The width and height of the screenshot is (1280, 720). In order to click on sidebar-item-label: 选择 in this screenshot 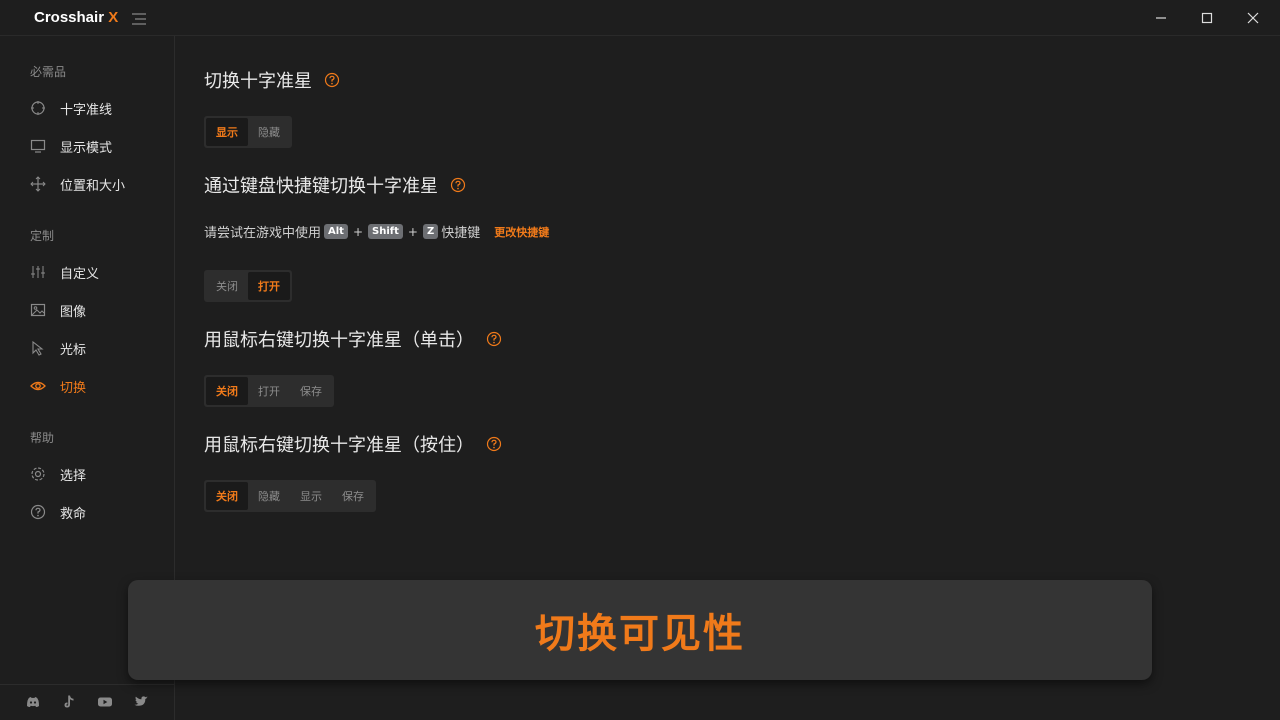, I will do `click(73, 476)`.